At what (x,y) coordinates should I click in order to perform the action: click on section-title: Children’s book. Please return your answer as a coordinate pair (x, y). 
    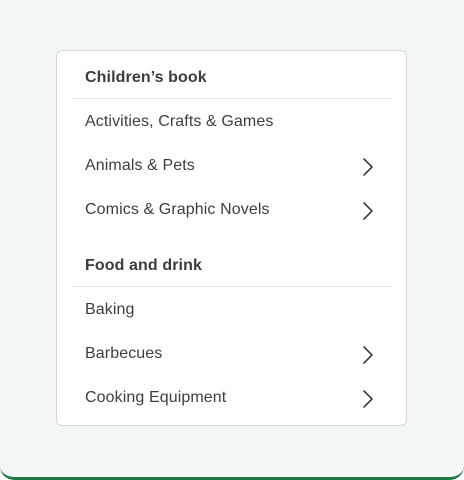
    Looking at the image, I should click on (146, 77).